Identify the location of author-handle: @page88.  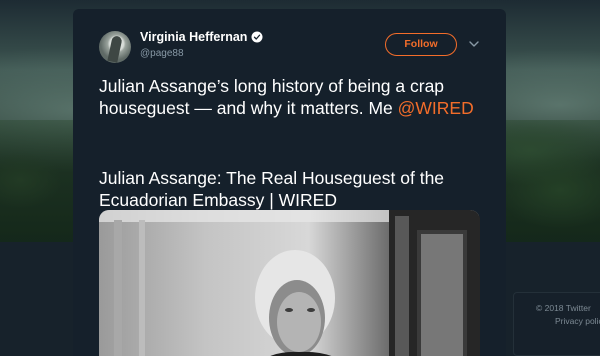
(162, 53).